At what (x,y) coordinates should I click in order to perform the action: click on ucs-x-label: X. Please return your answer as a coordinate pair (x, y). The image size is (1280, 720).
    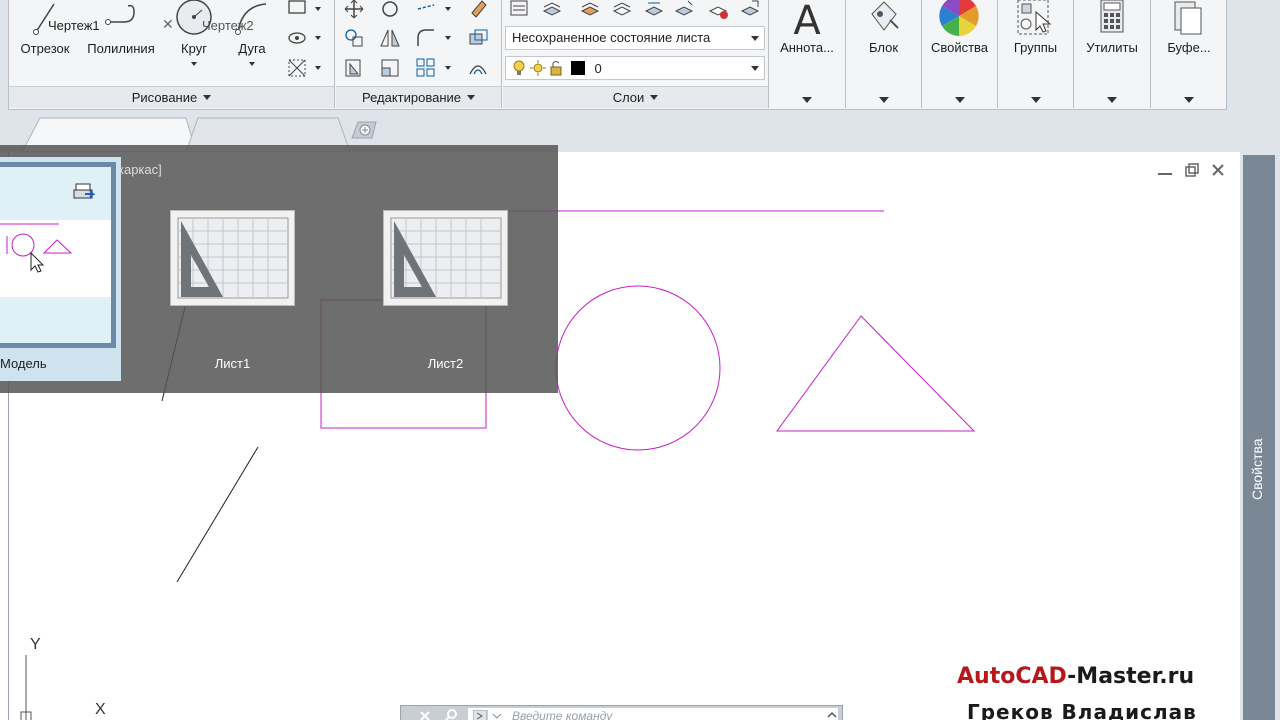
    Looking at the image, I should click on (100, 709).